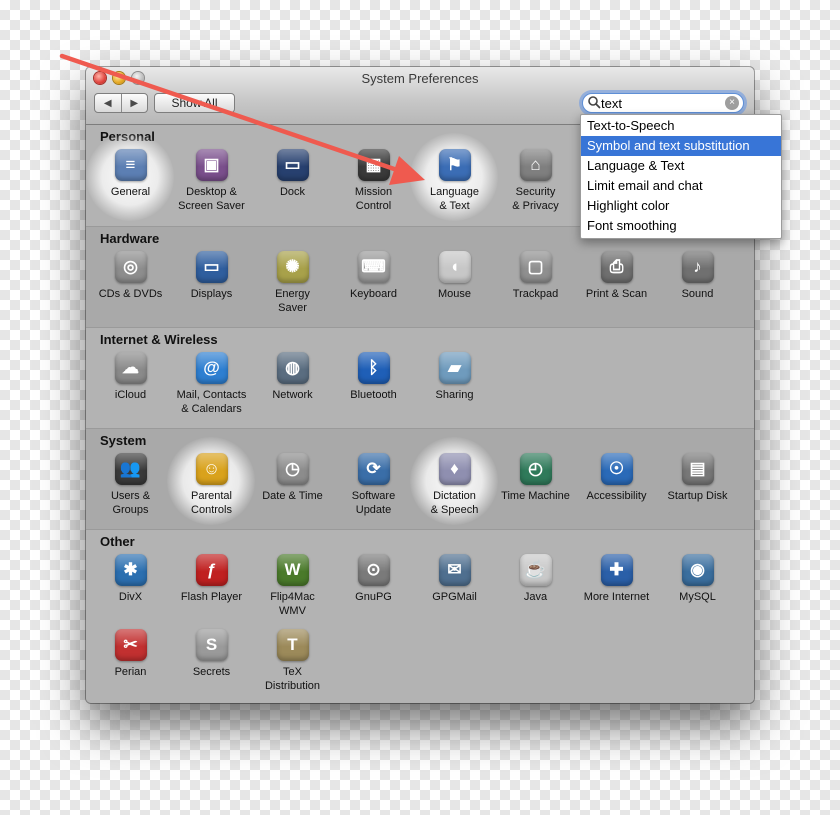 This screenshot has width=840, height=815. I want to click on pane-label: Network, so click(292, 395).